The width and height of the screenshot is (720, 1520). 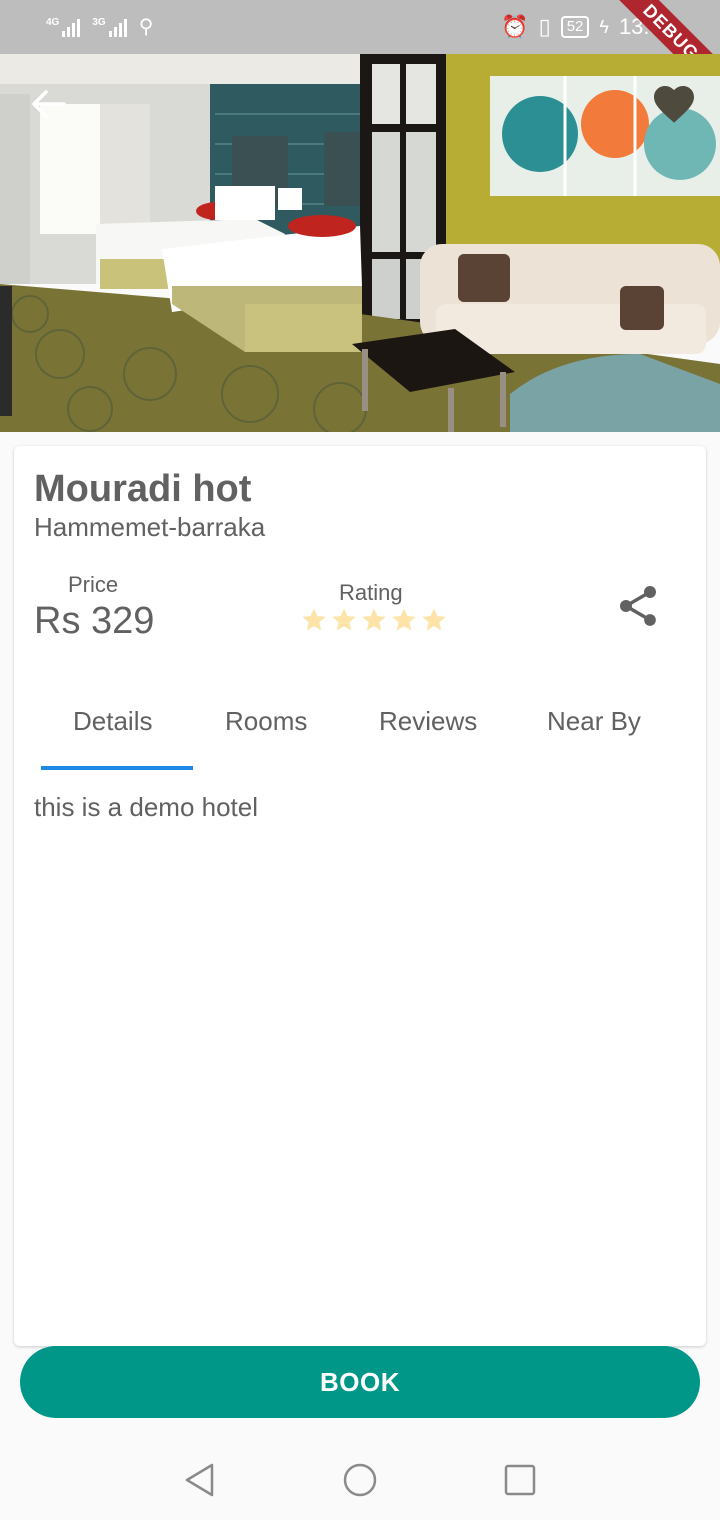 I want to click on nav-home-button, so click(x=360, y=1480).